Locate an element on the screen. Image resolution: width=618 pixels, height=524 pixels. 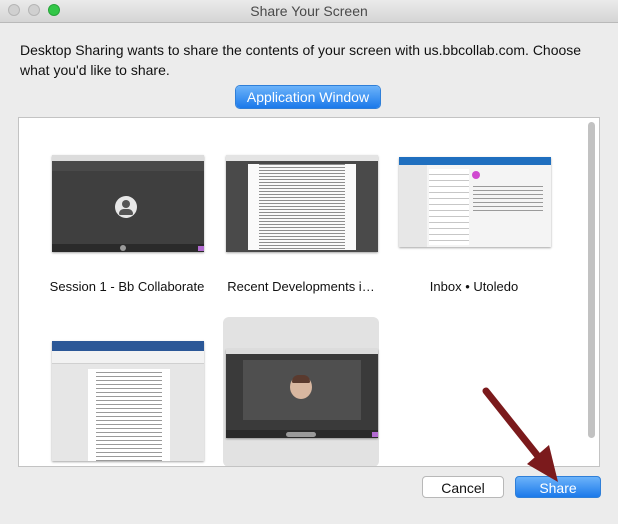
window-item-video is located at coordinates (301, 391).